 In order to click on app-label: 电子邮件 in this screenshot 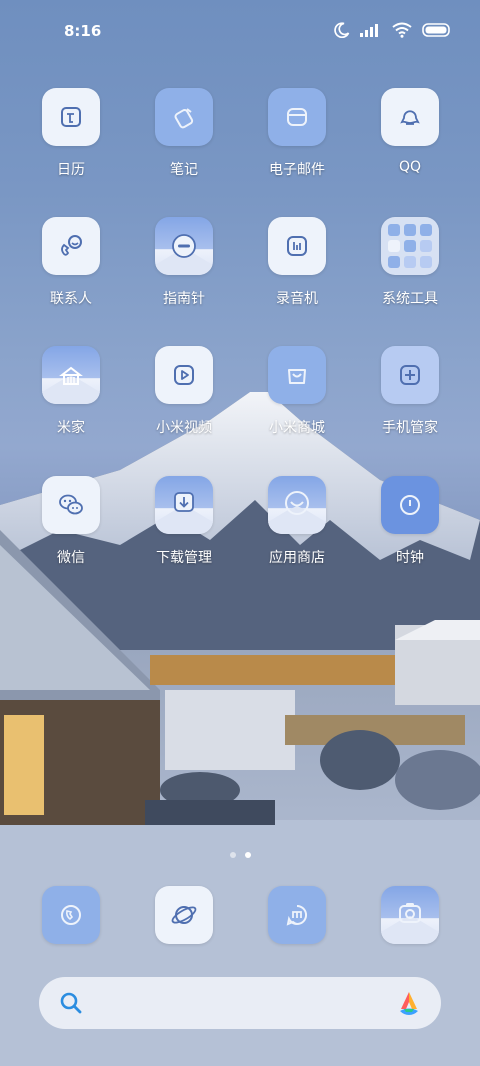, I will do `click(297, 170)`.